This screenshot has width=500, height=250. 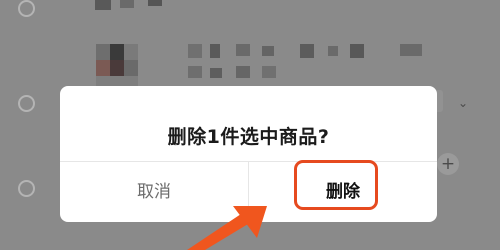 What do you see at coordinates (463, 103) in the screenshot?
I see `chevron-down-icon: ⌄` at bounding box center [463, 103].